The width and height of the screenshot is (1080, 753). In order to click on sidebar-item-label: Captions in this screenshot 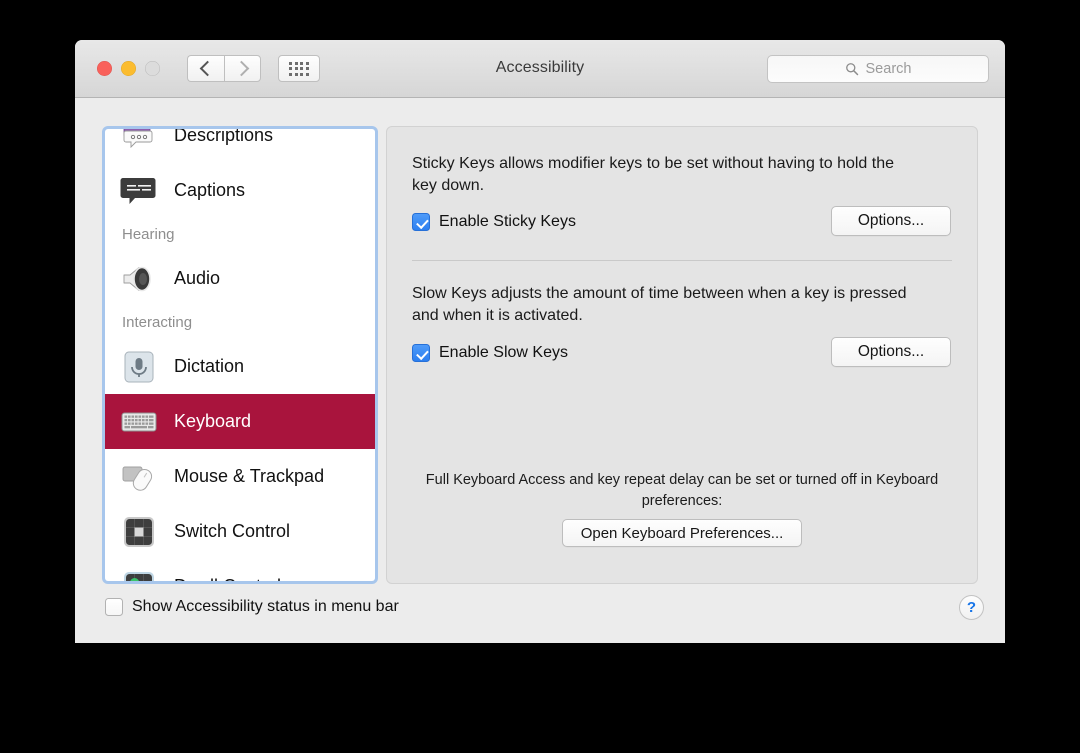, I will do `click(210, 190)`.